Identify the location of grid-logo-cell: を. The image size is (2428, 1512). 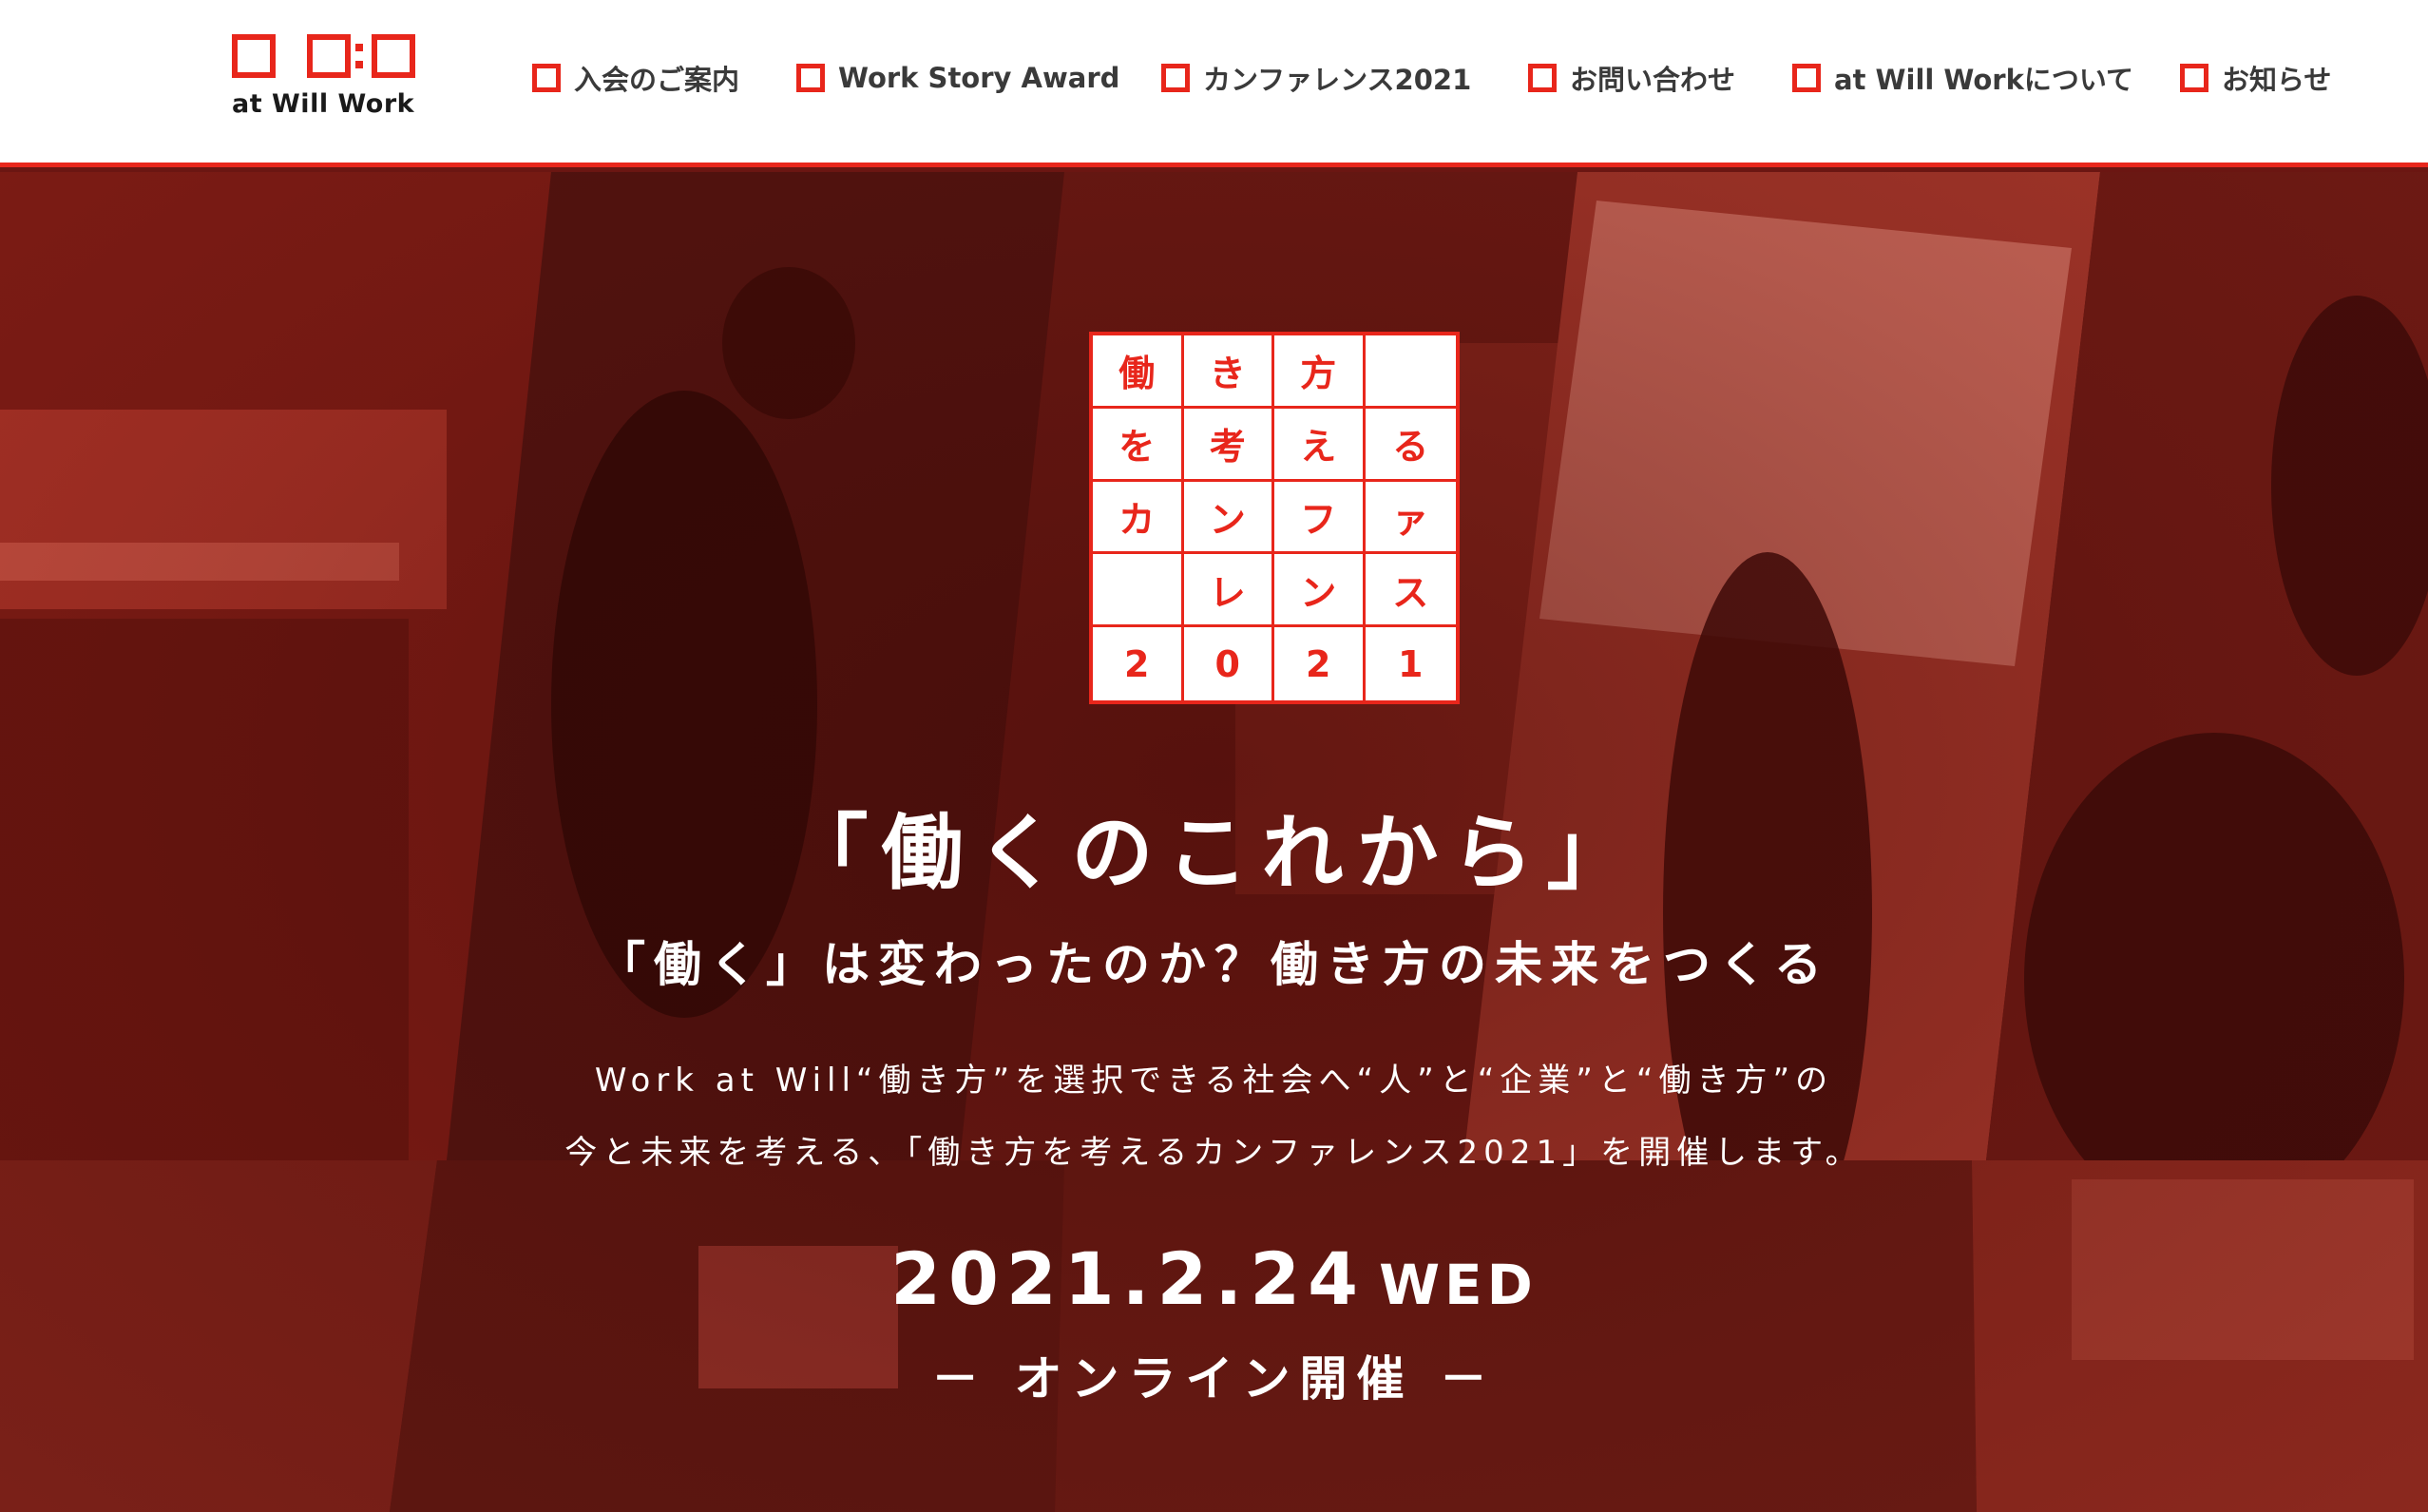
(1139, 445).